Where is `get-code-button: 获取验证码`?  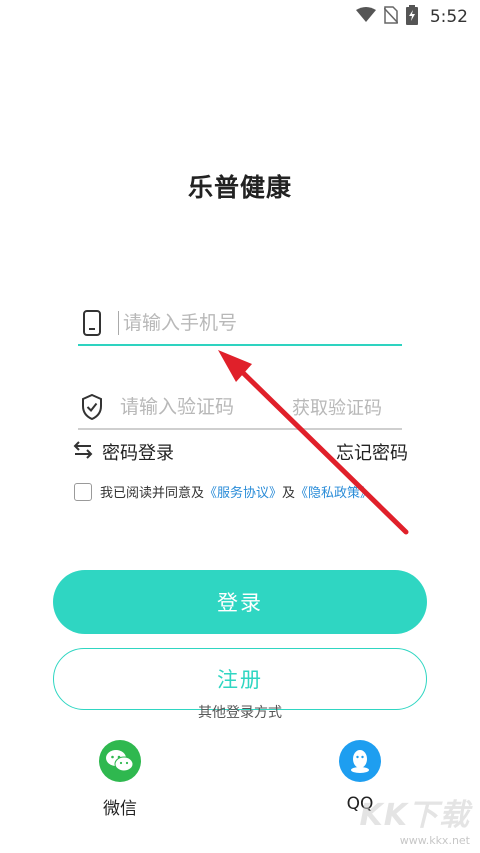
get-code-button: 获取验证码 is located at coordinates (347, 407).